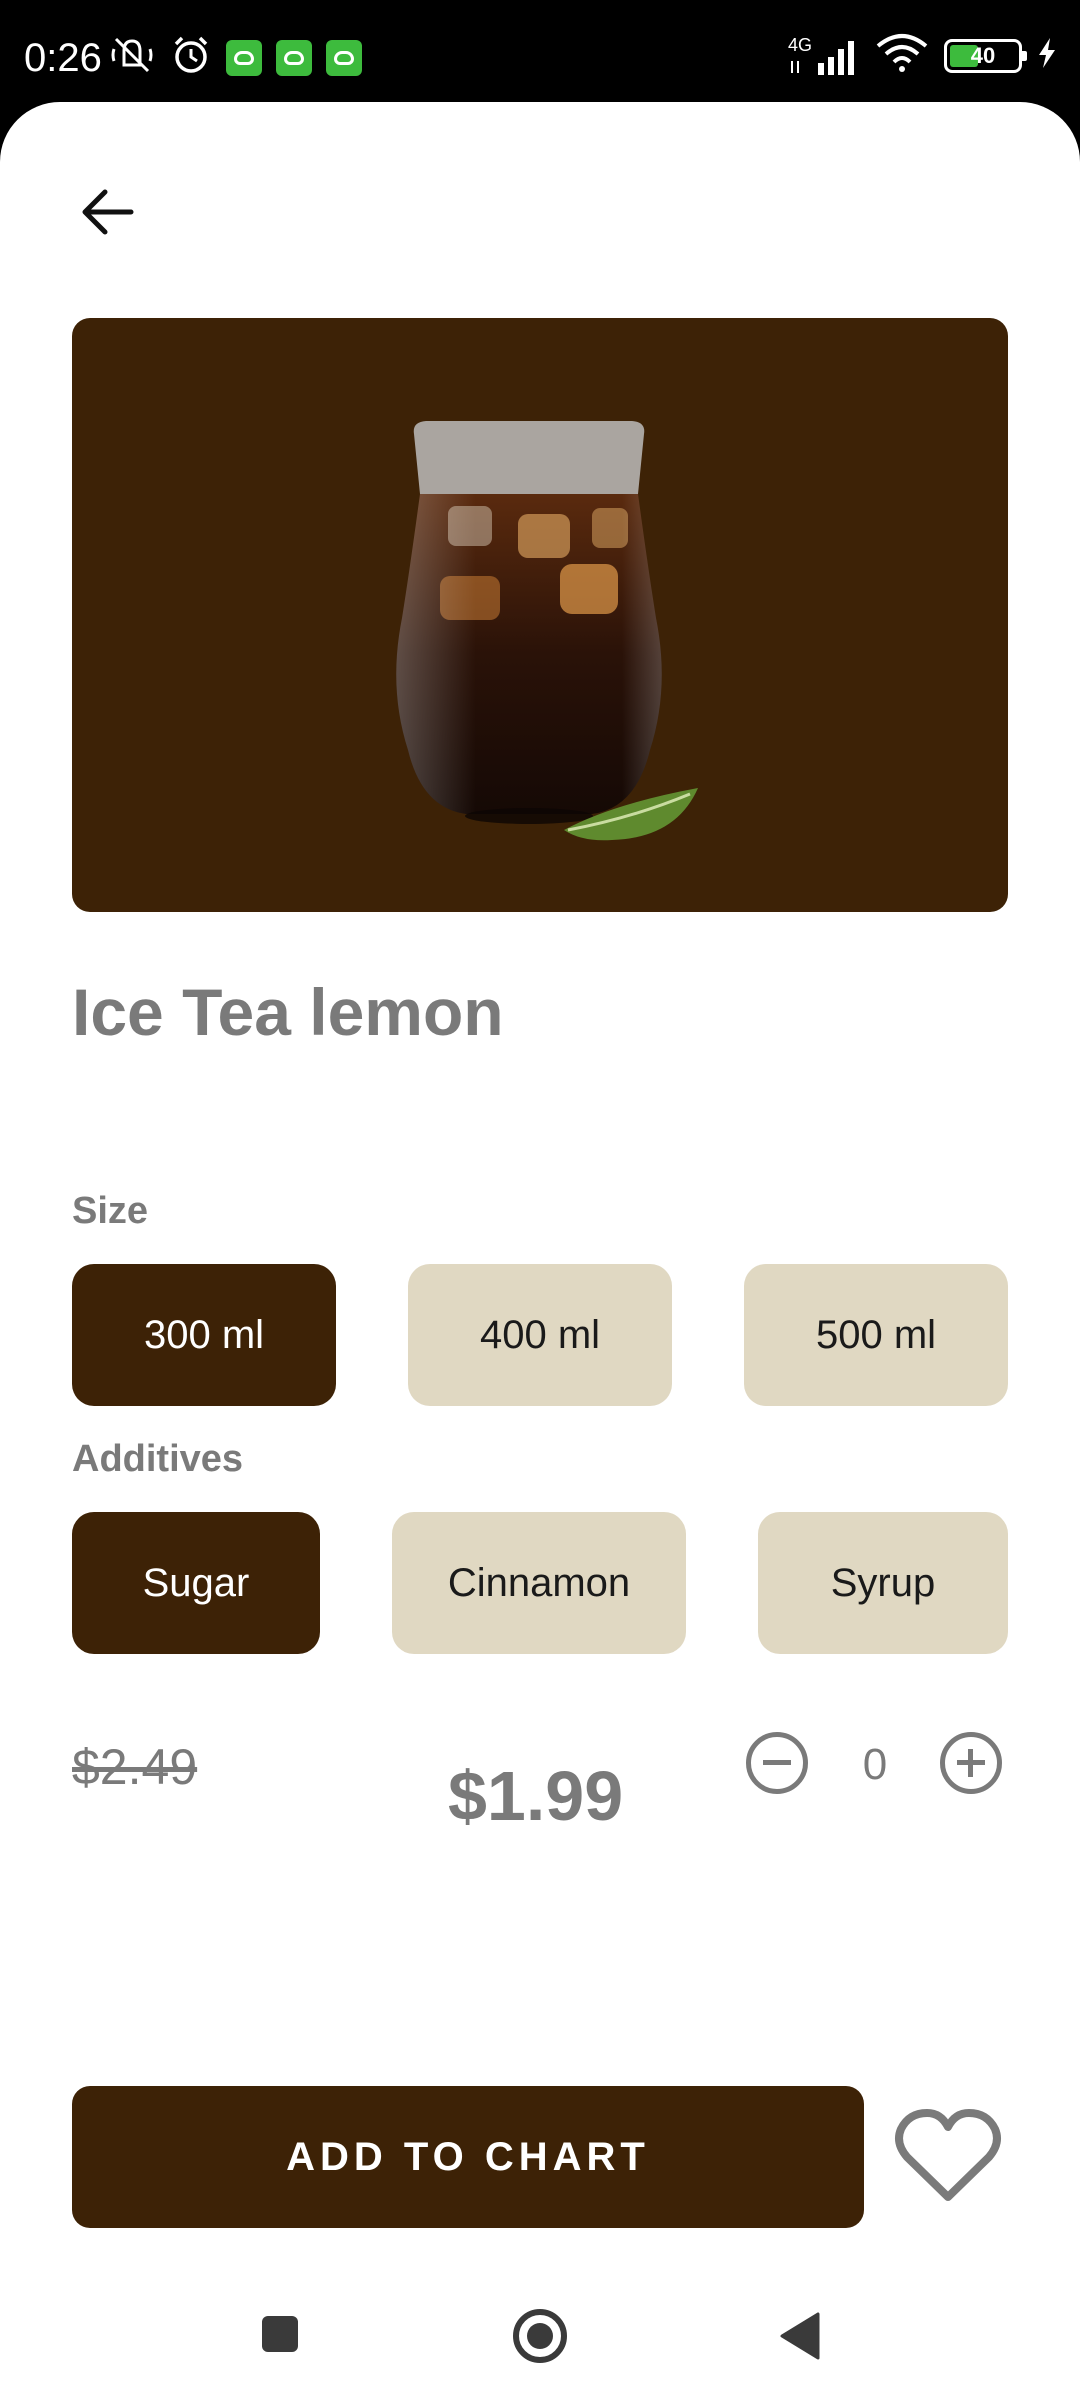 The height and width of the screenshot is (2400, 1080). What do you see at coordinates (1047, 55) in the screenshot?
I see `charging-icon` at bounding box center [1047, 55].